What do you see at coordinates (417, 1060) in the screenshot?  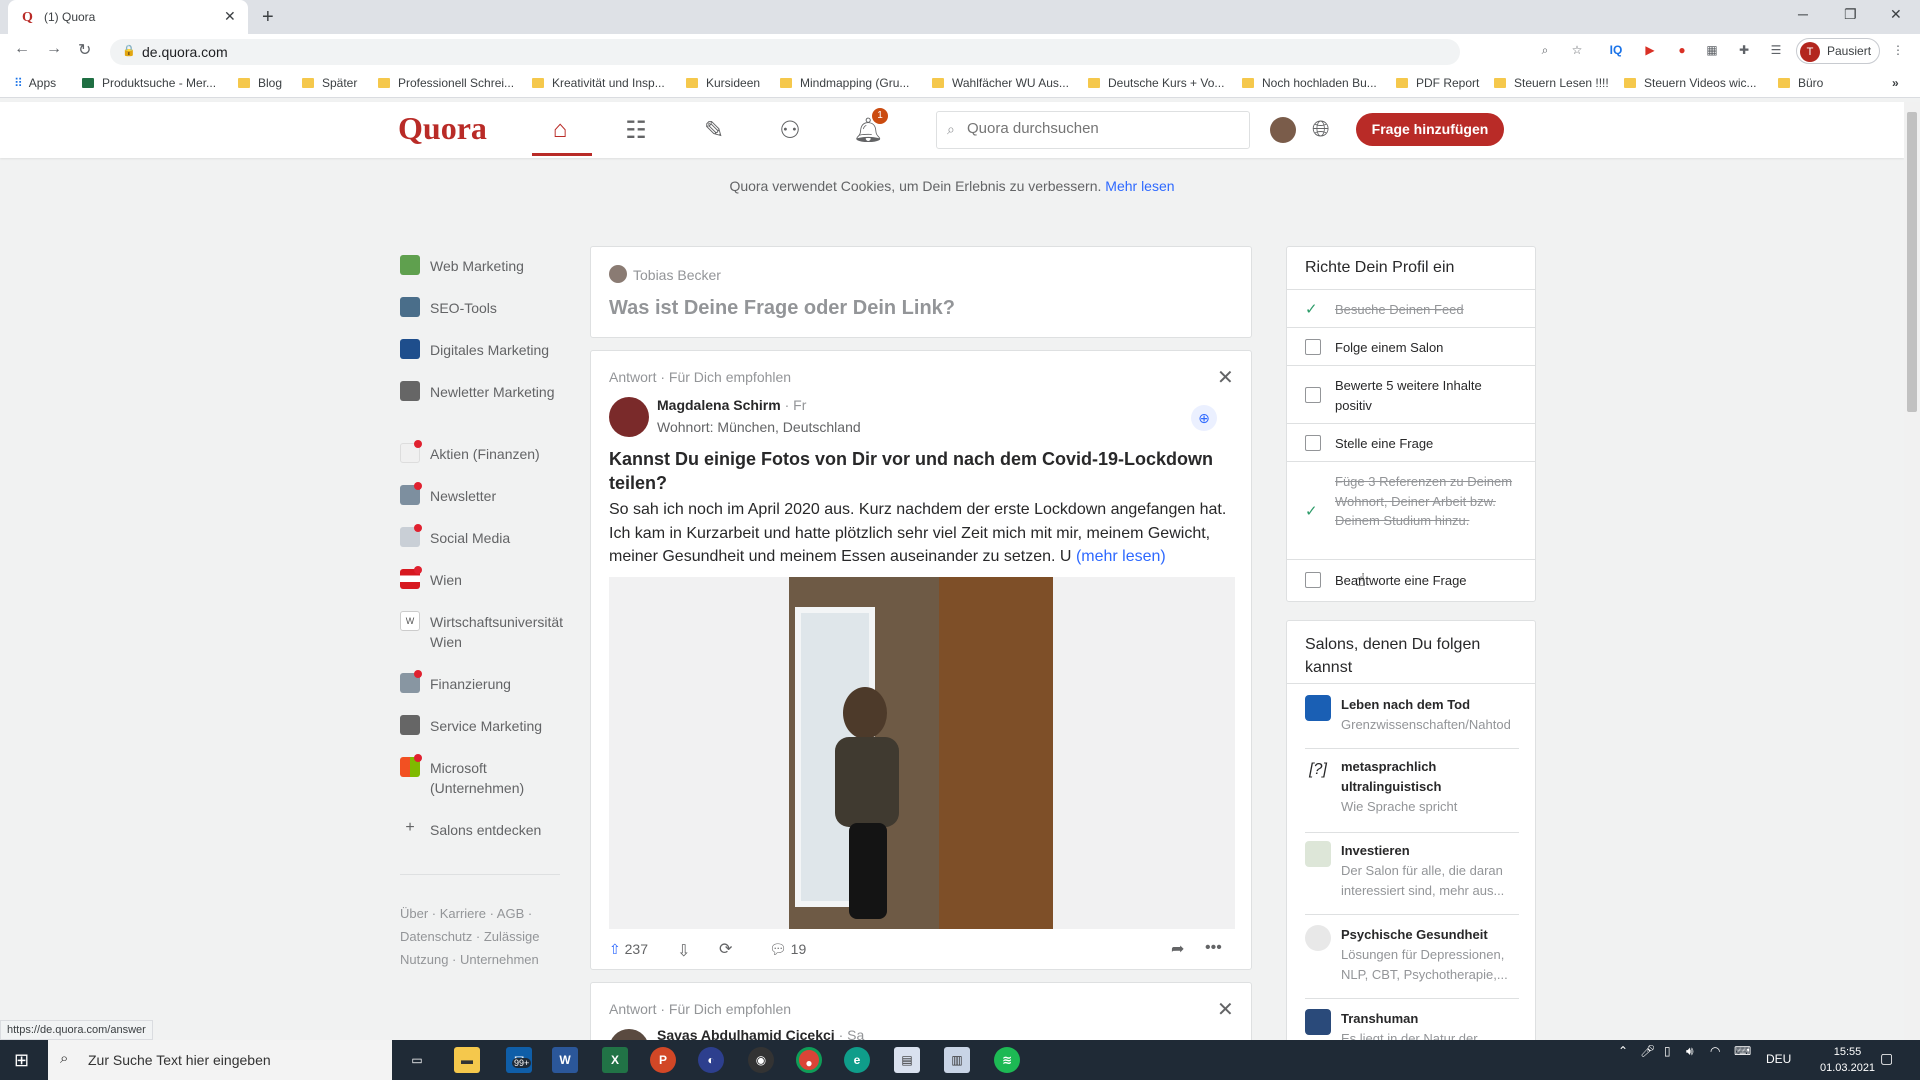 I see `task-view-icon: ▭` at bounding box center [417, 1060].